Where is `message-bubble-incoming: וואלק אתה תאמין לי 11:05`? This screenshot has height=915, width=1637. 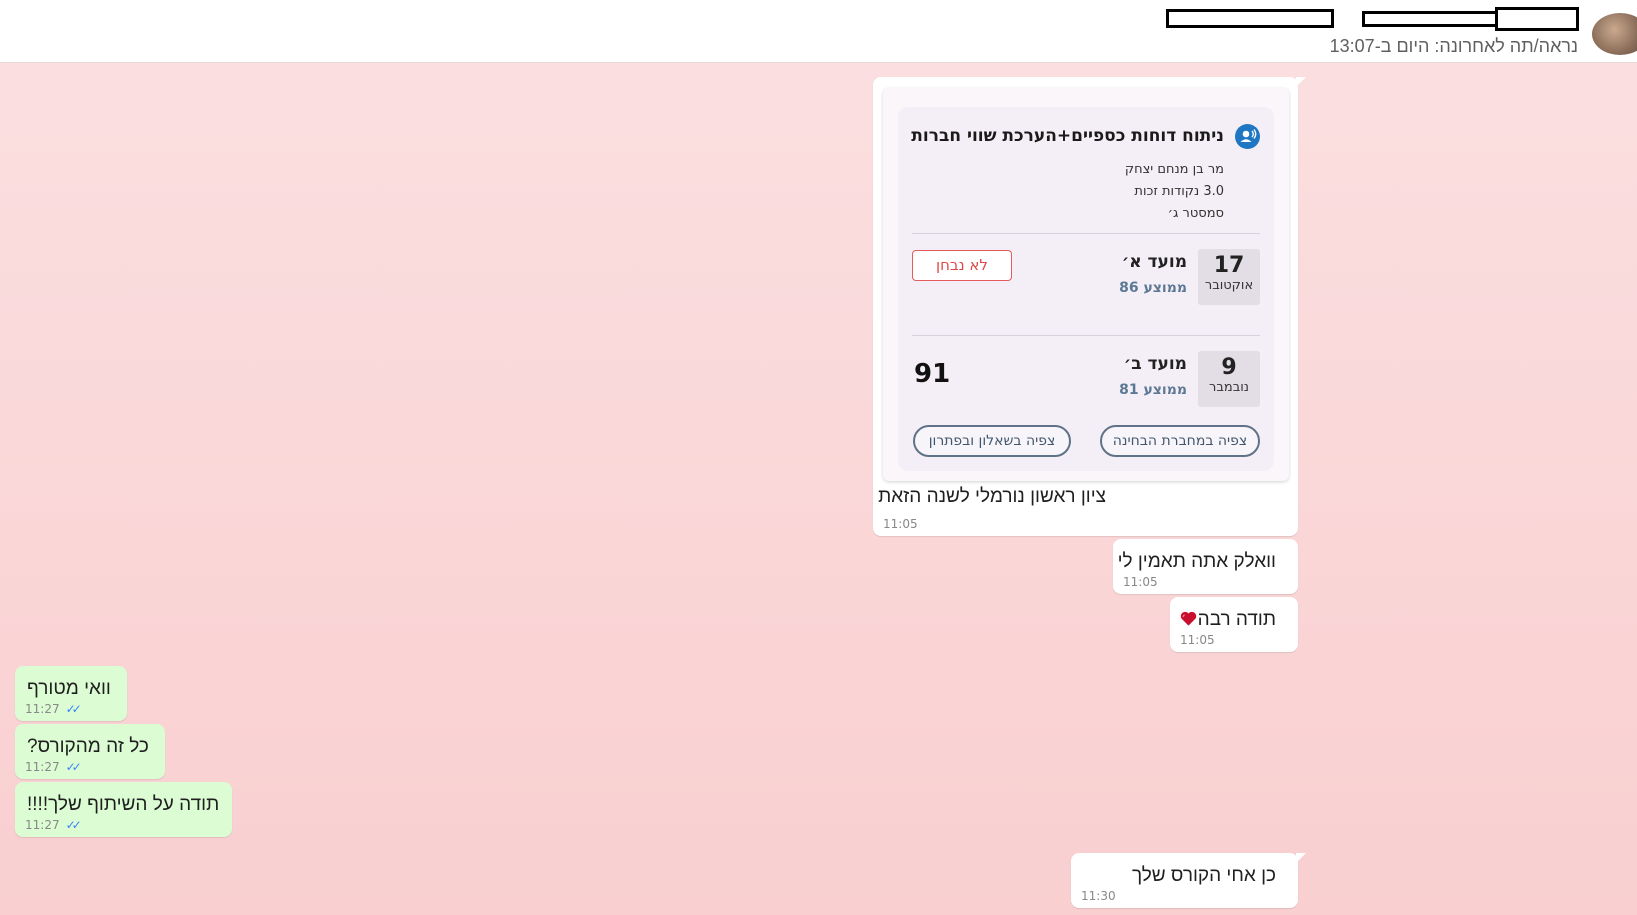
message-bubble-incoming: וואלק אתה תאמין לי 11:05 is located at coordinates (1205, 566).